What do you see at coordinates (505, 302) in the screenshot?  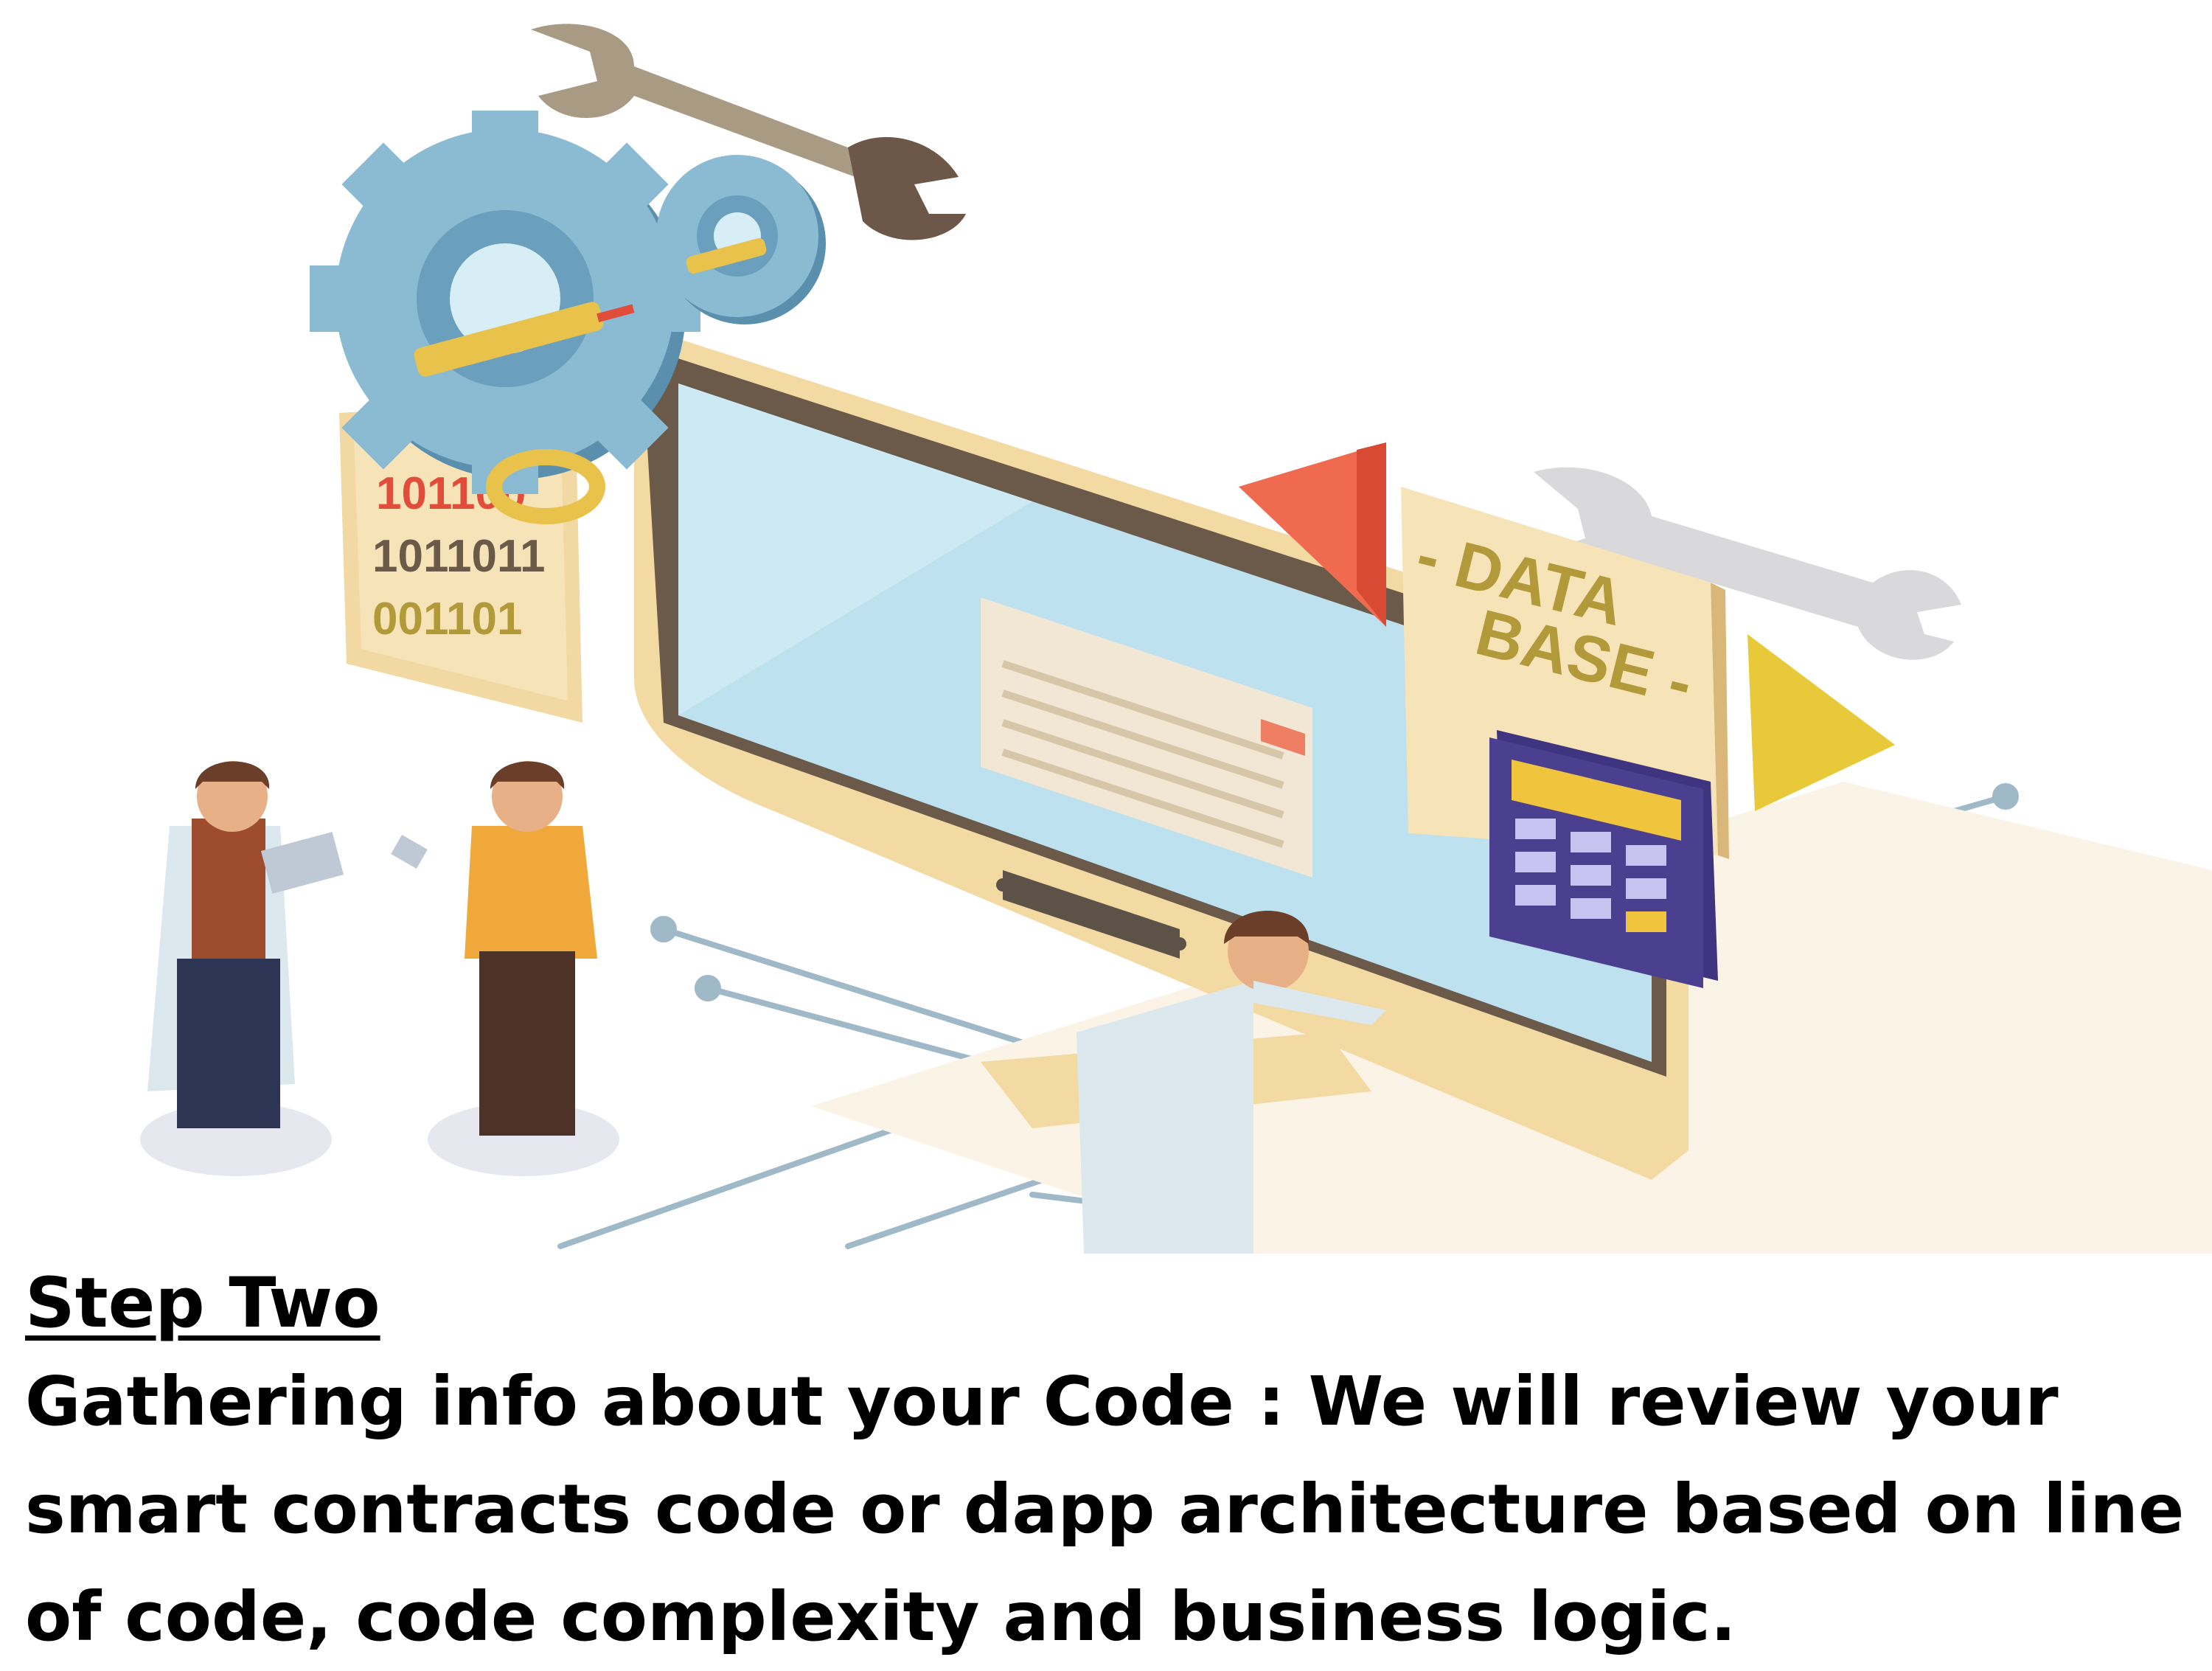 I see `gear-icon` at bounding box center [505, 302].